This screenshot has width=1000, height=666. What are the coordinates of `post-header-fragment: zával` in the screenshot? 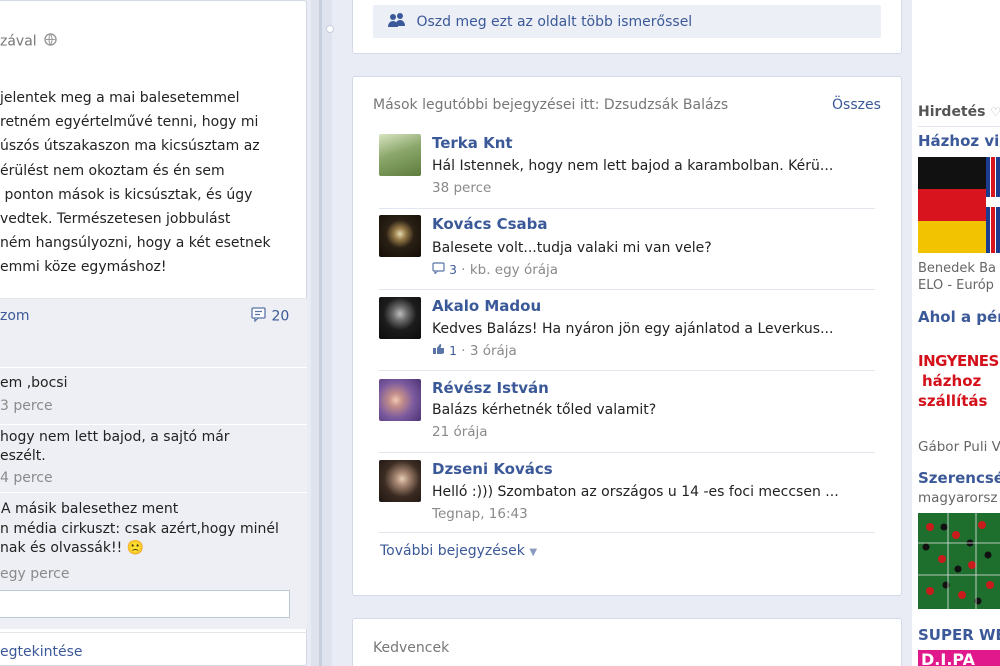 It's located at (28, 41).